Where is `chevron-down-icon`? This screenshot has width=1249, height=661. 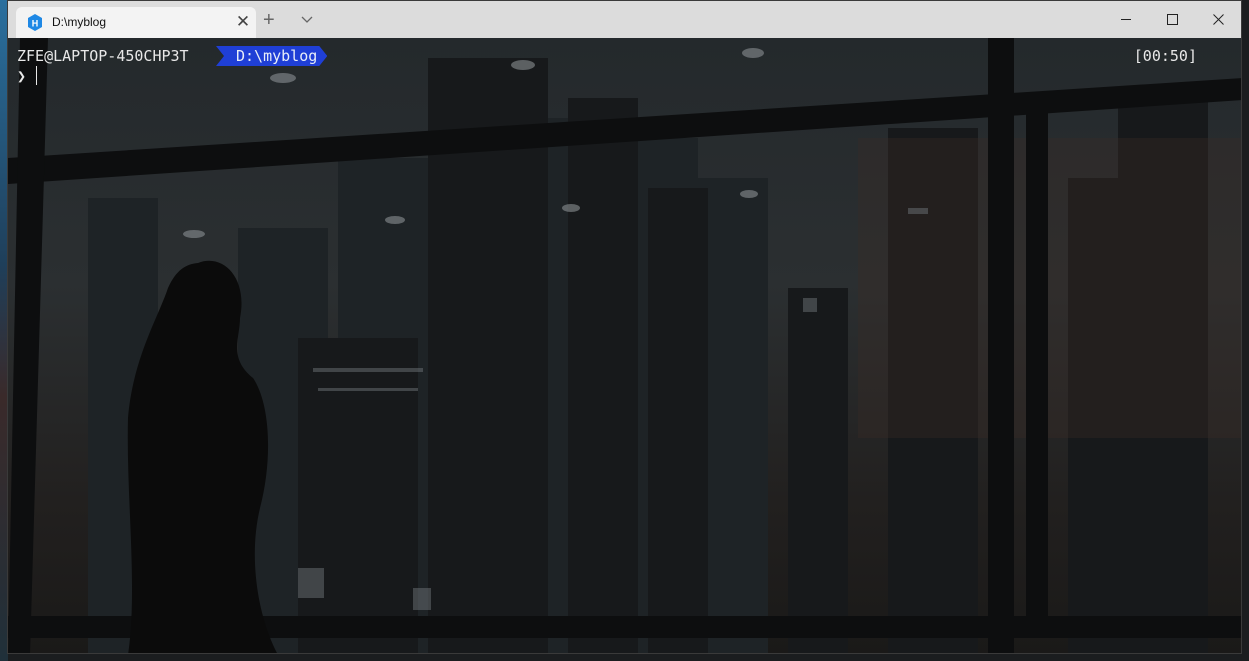 chevron-down-icon is located at coordinates (307, 20).